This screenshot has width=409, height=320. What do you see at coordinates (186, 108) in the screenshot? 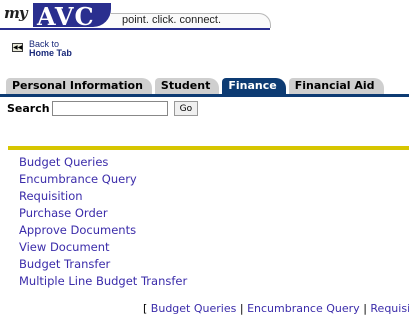
I see `go-button: Go` at bounding box center [186, 108].